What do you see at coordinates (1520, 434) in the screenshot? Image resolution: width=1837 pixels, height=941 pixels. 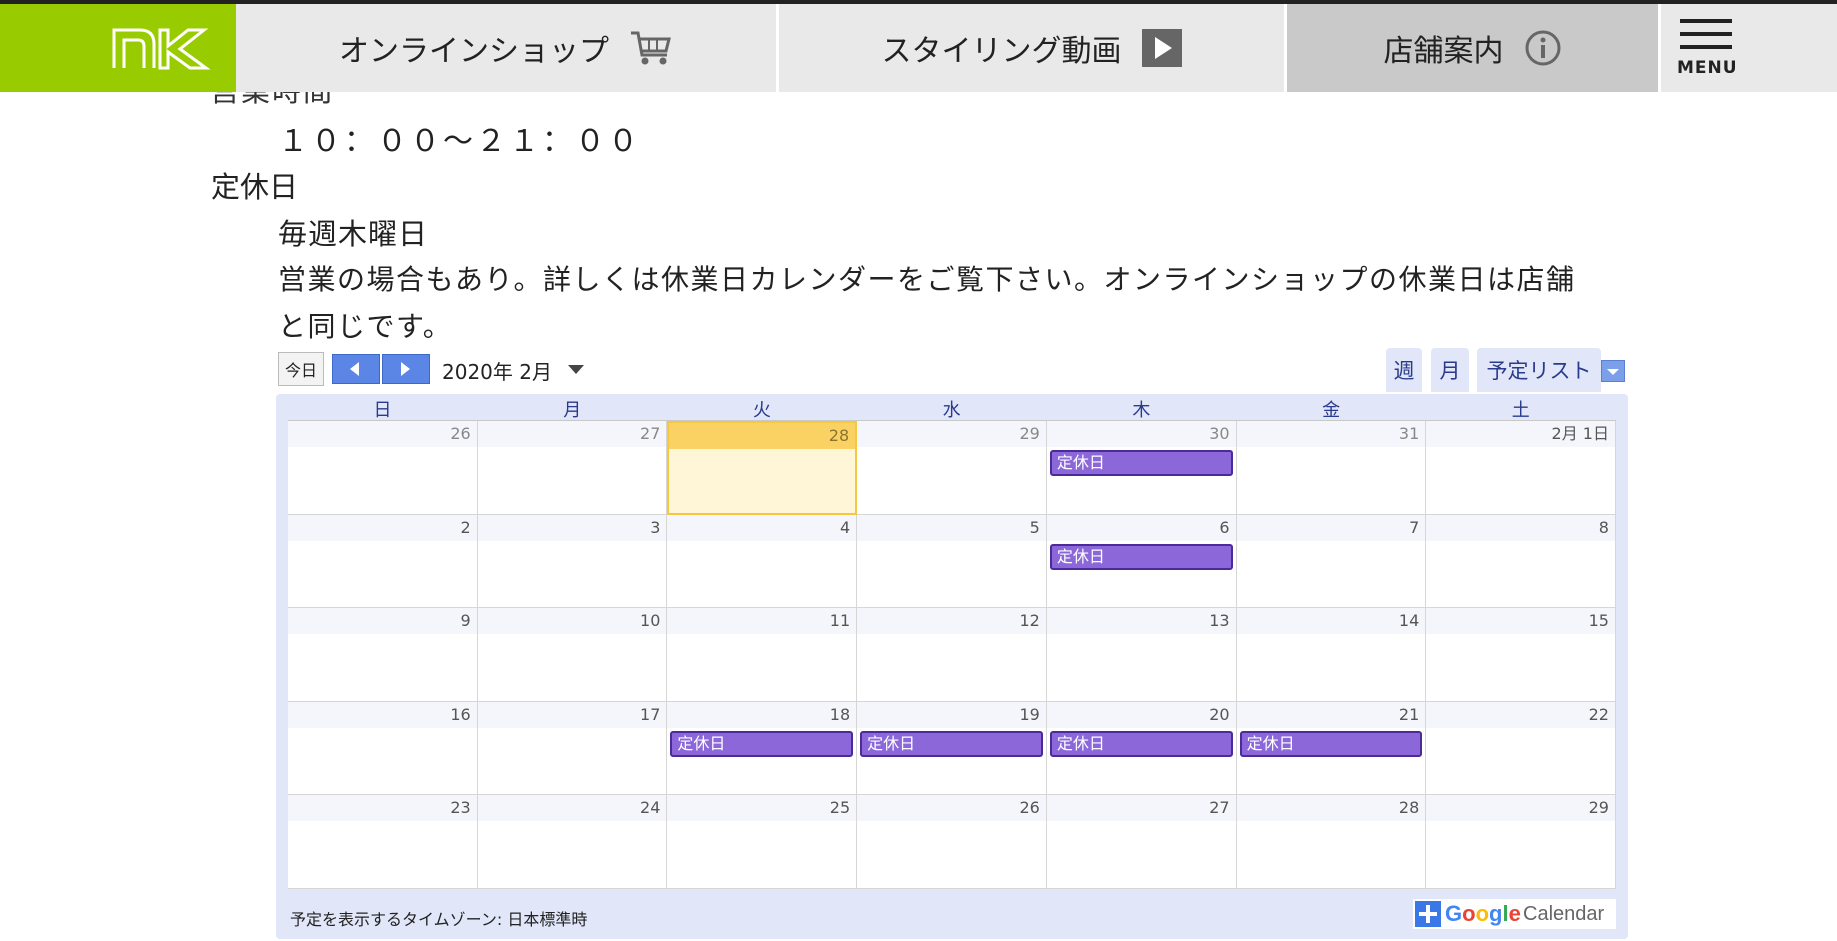 I see `day-number: 2月 1日` at bounding box center [1520, 434].